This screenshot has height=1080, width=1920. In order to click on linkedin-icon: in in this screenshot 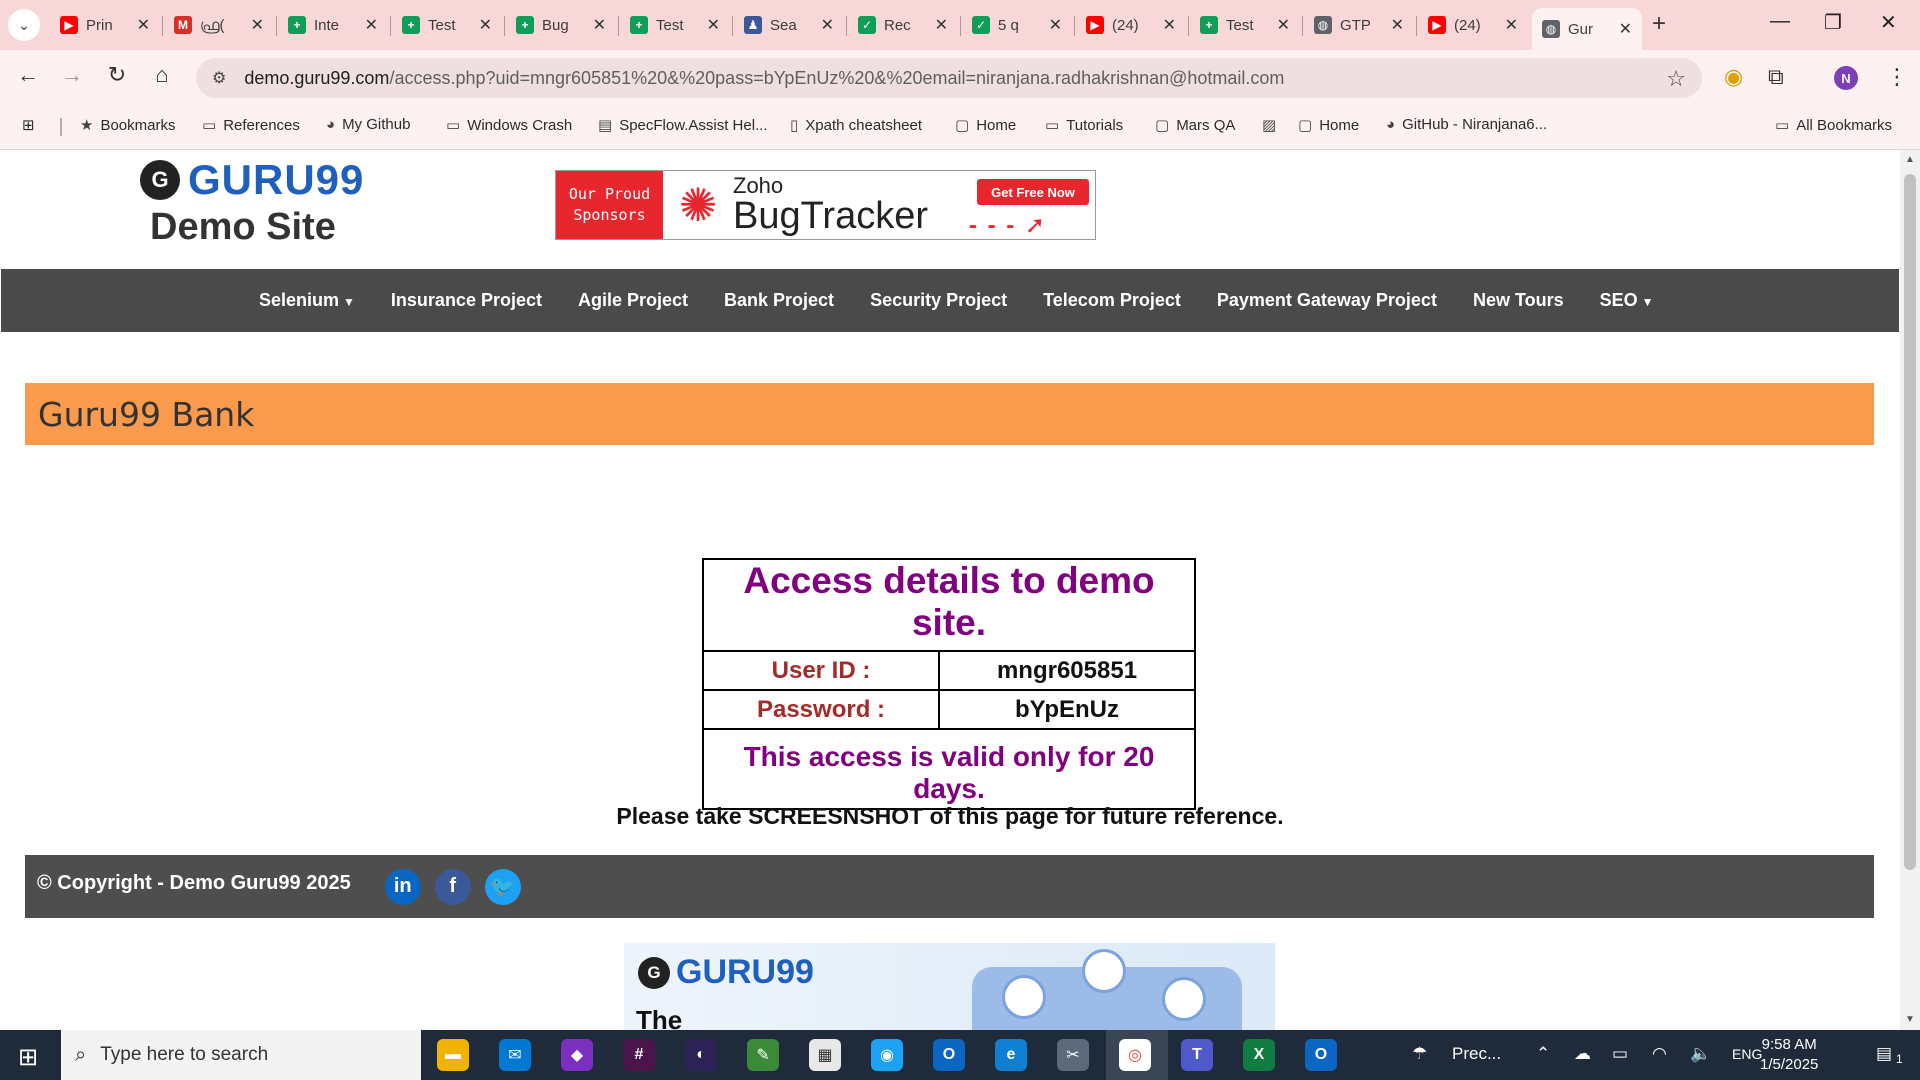, I will do `click(402, 886)`.